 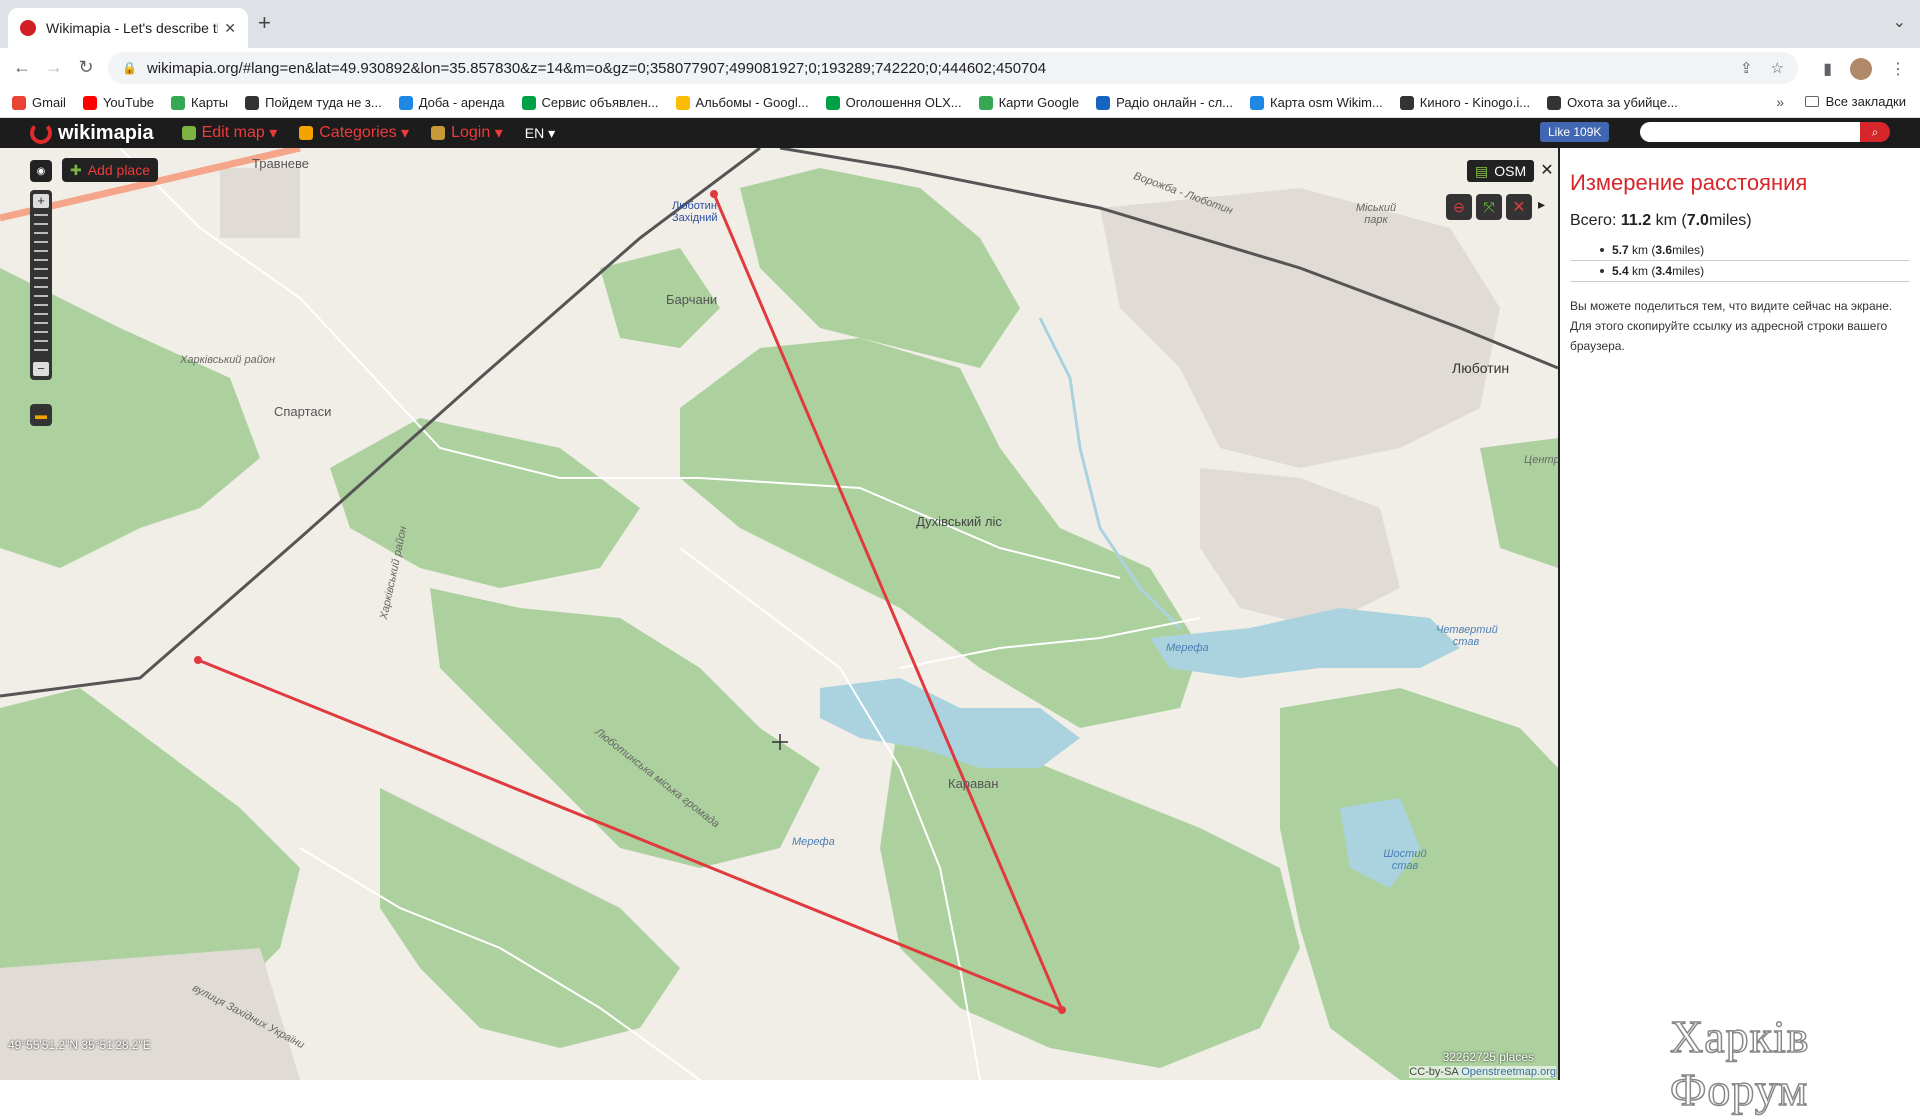 I want to click on add-place-button: ✚ Add place, so click(x=110, y=170).